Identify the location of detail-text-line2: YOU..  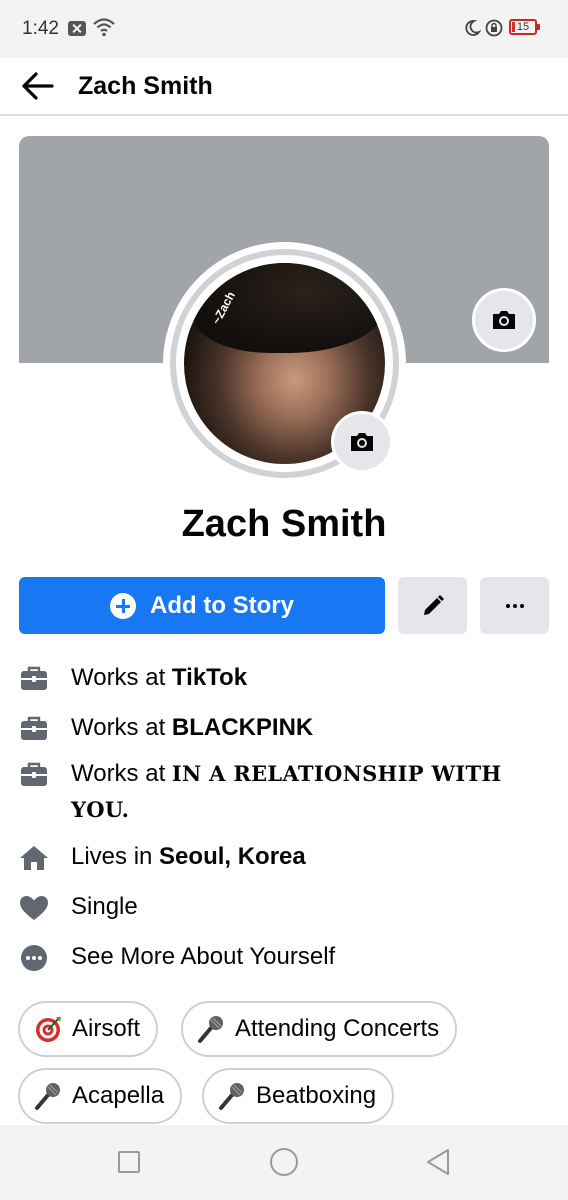
(100, 809).